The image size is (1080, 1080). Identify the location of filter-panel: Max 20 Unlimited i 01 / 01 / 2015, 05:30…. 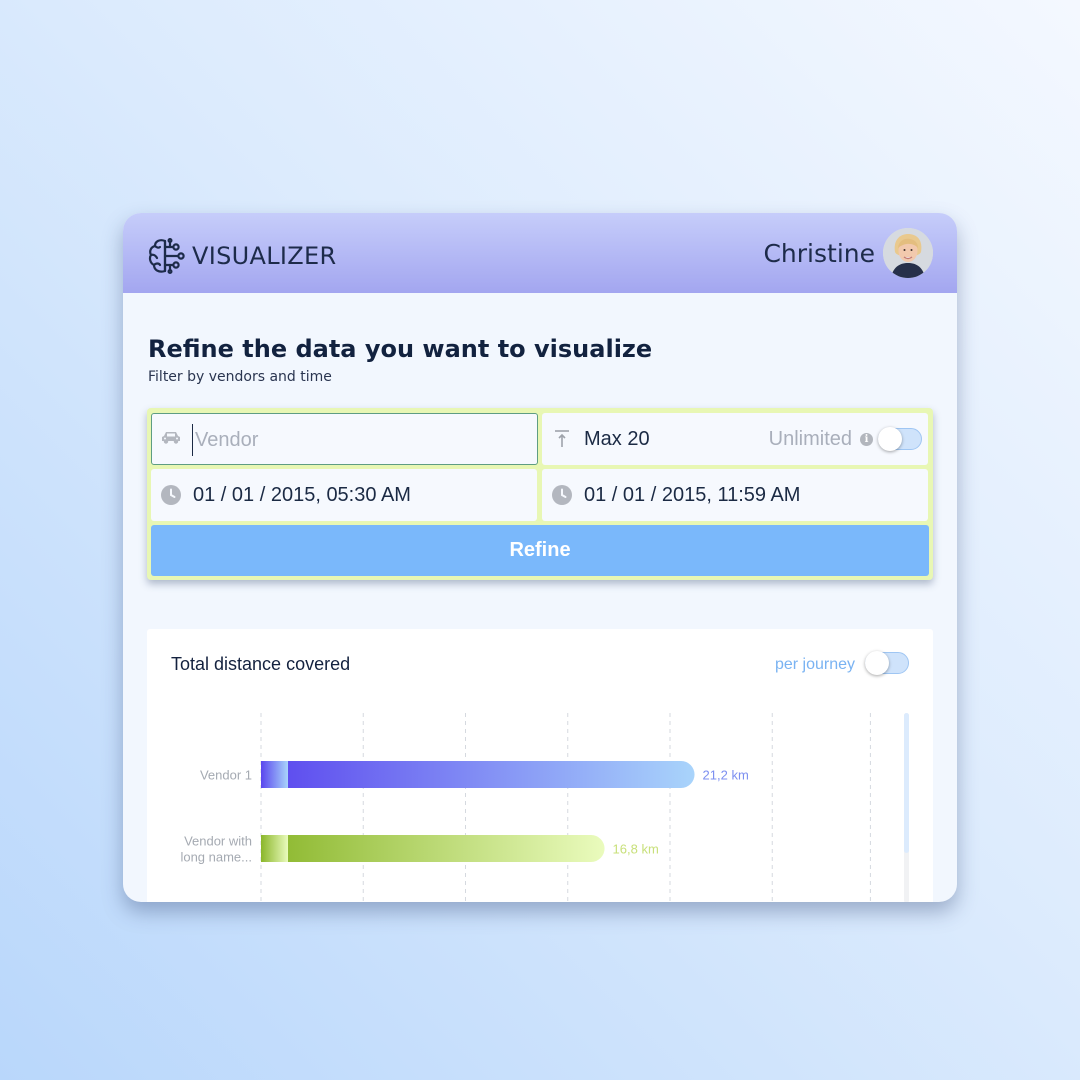
(540, 494).